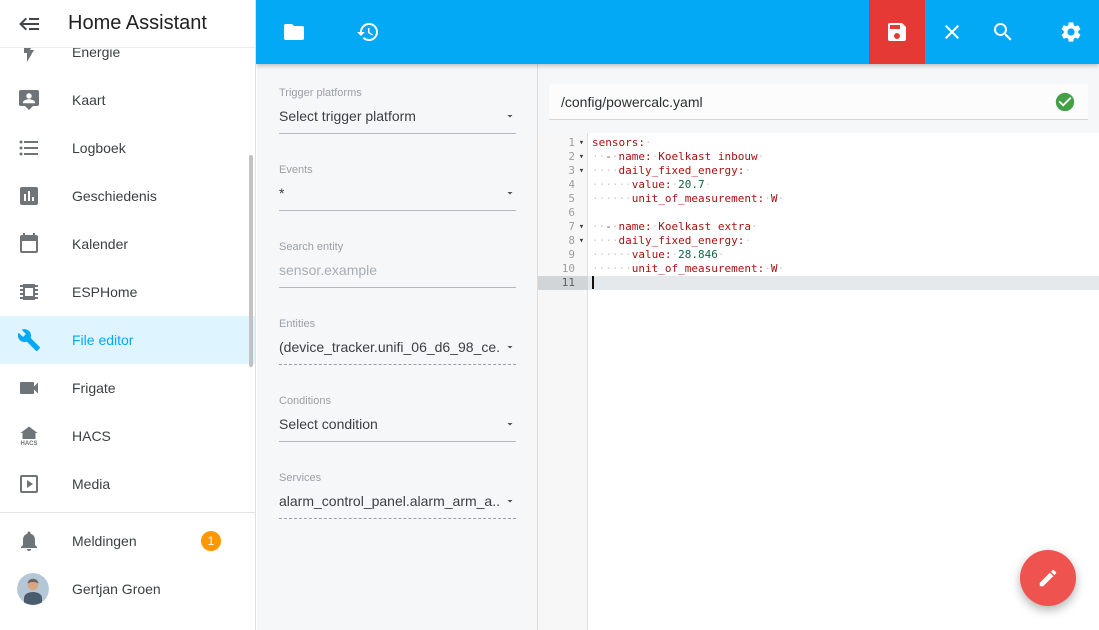 This screenshot has height=630, width=1099. I want to click on line-number: 7, so click(571, 226).